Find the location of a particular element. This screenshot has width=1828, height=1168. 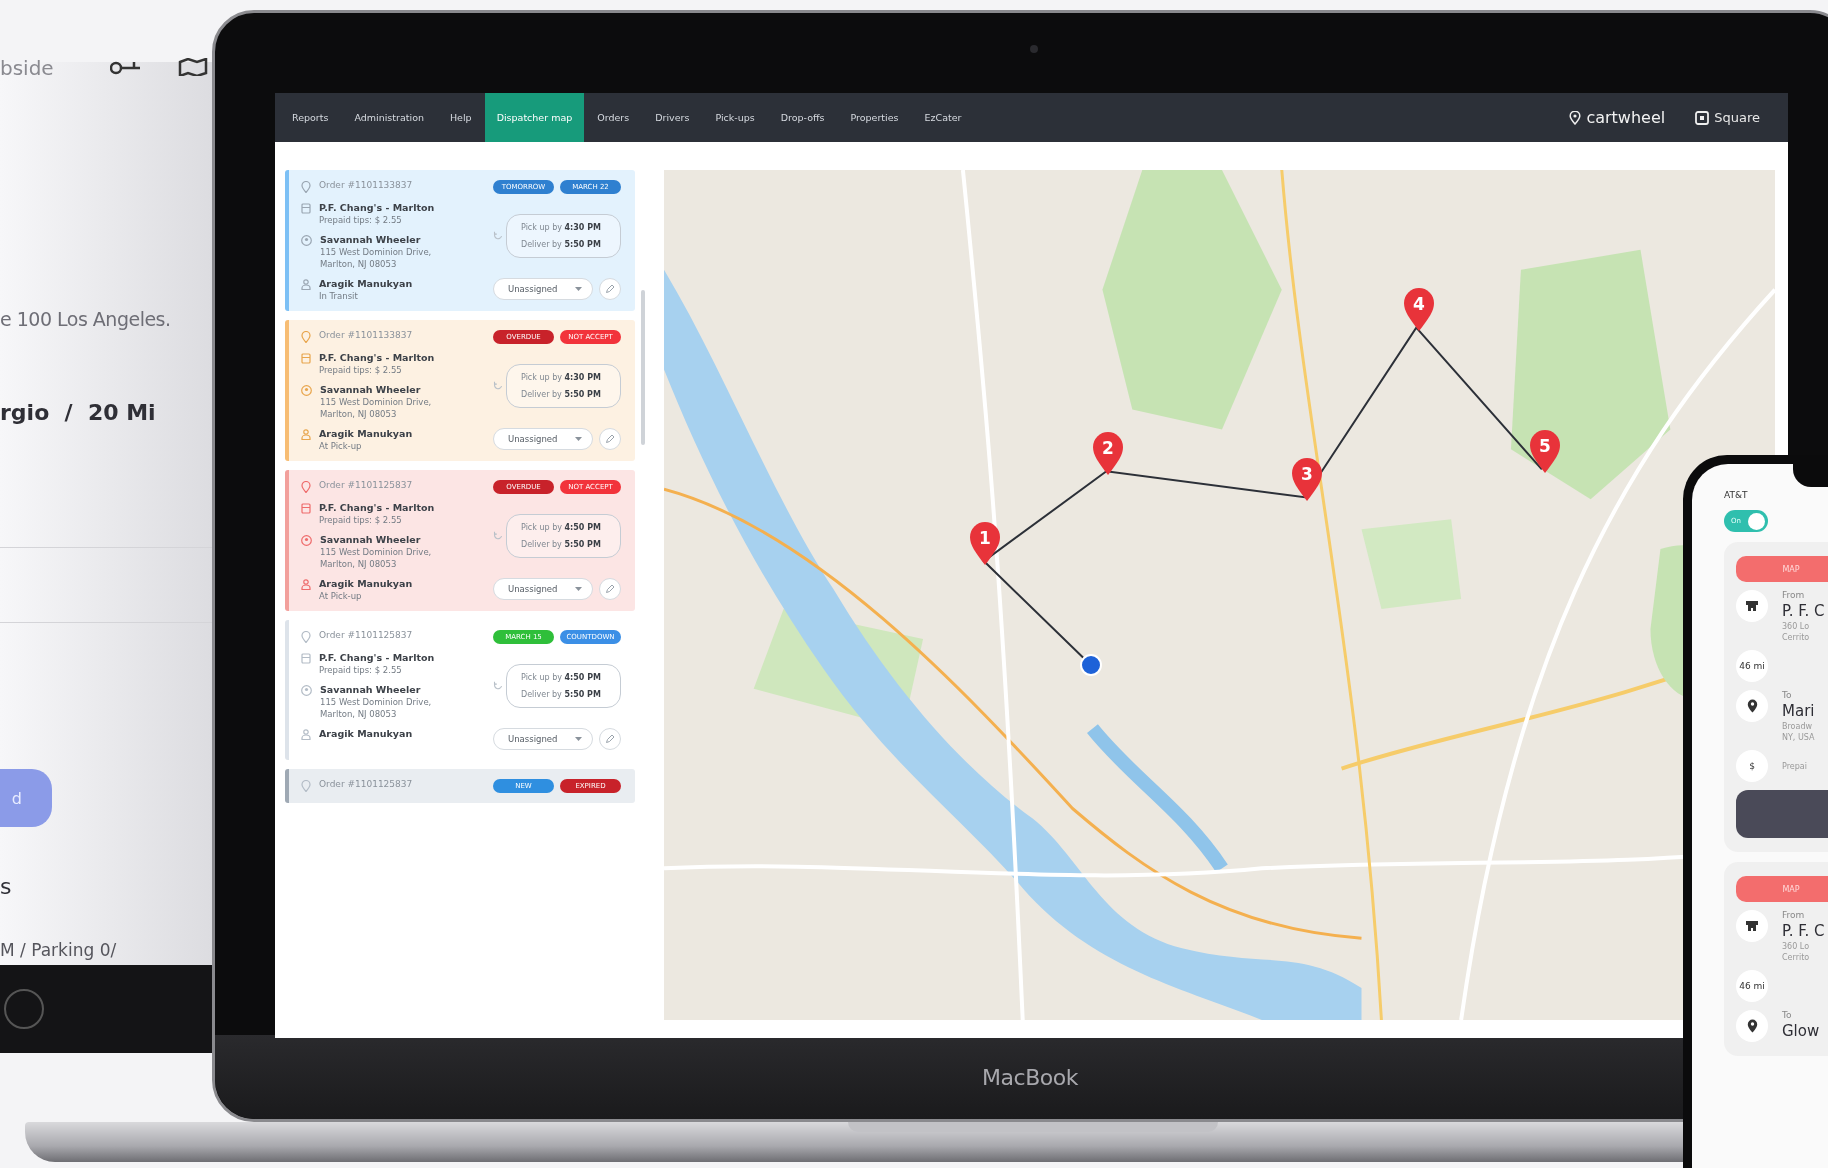

map-icon is located at coordinates (193, 67).